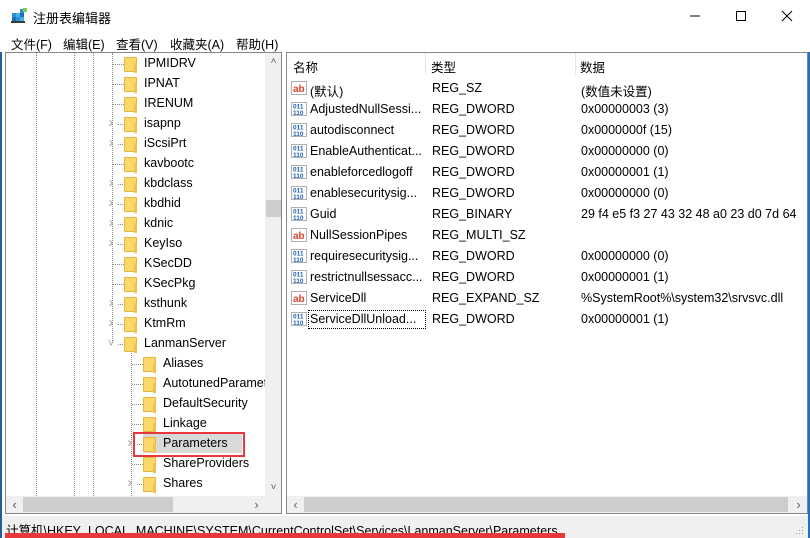 This screenshot has height=538, width=810. I want to click on tree-item: KSecPkg, so click(135, 284).